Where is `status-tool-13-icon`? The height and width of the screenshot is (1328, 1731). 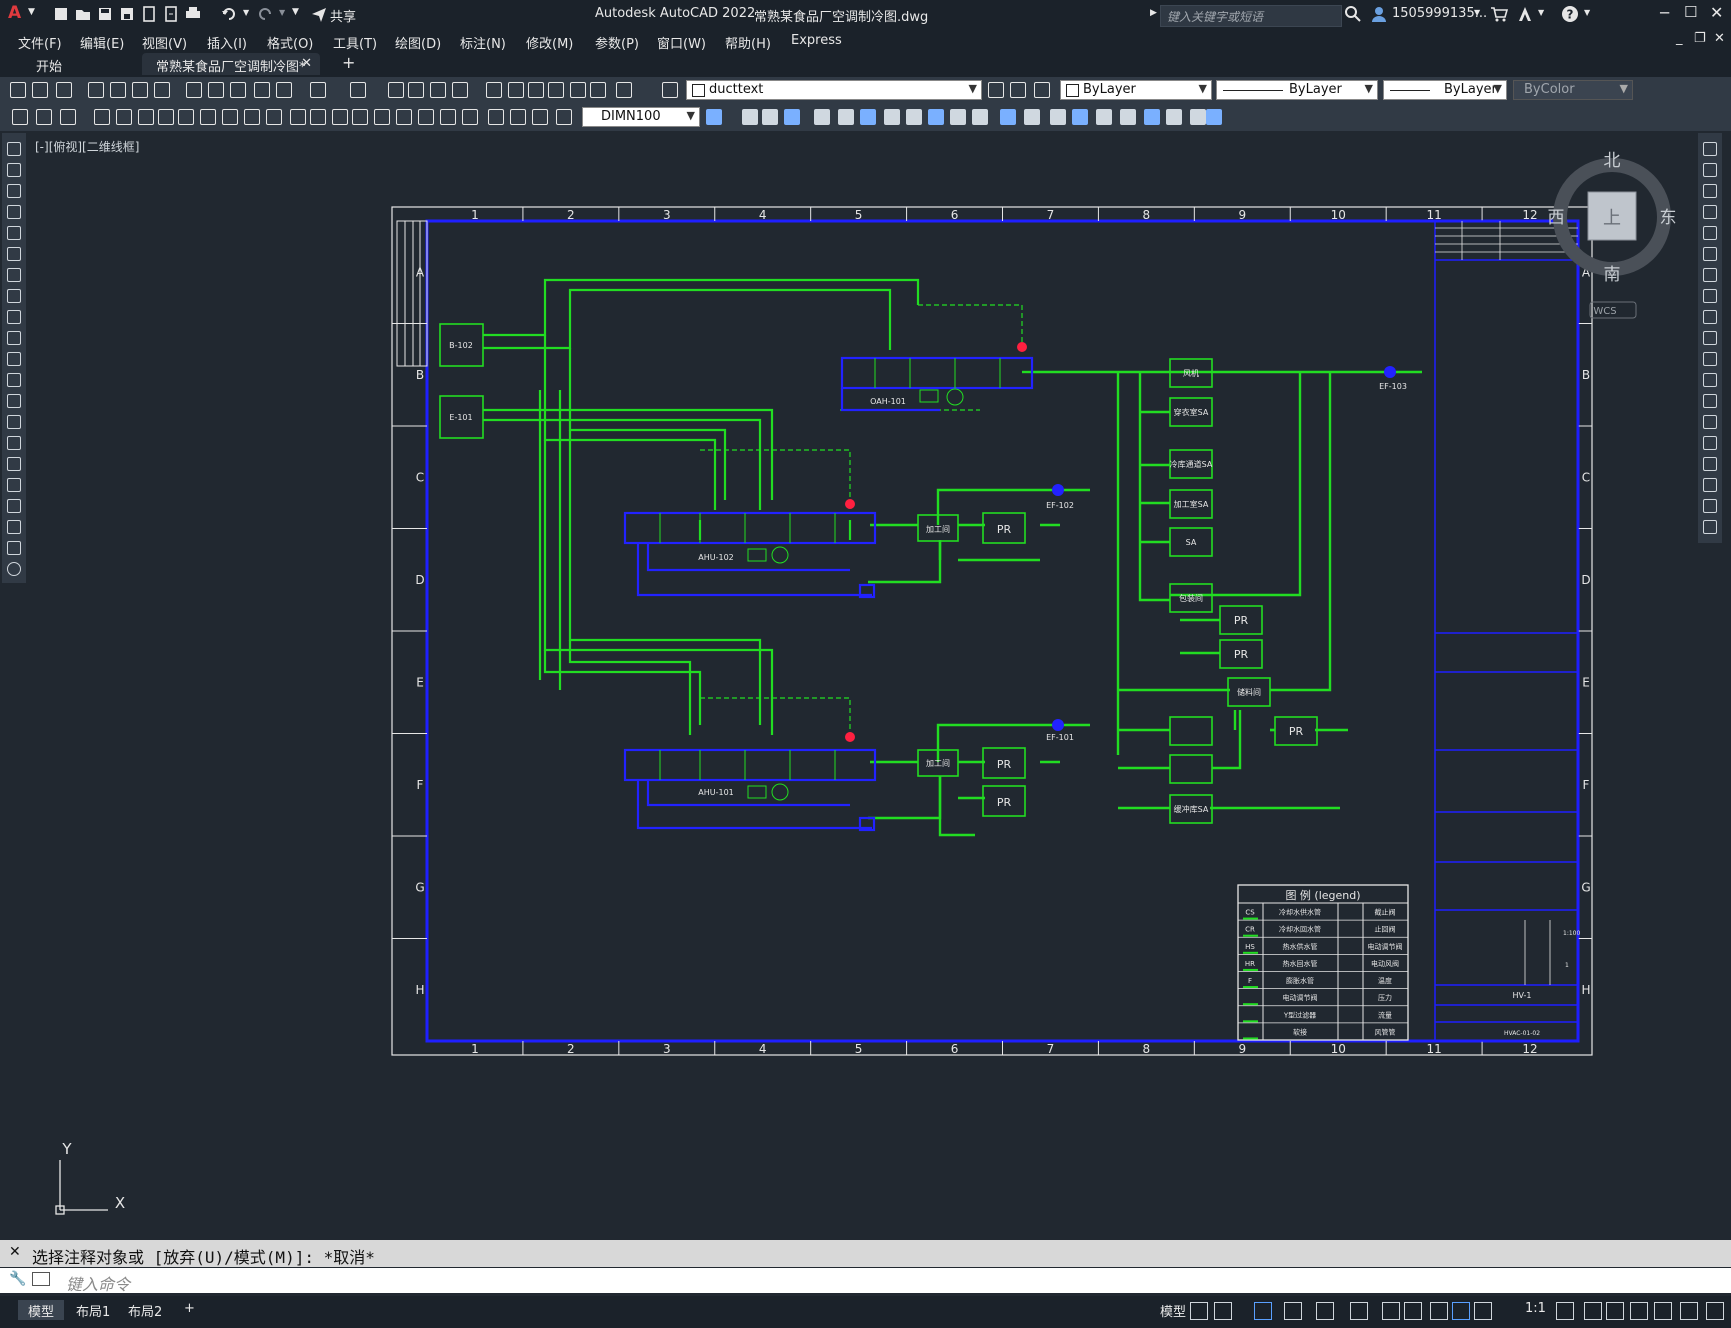
status-tool-13-icon is located at coordinates (1593, 1311).